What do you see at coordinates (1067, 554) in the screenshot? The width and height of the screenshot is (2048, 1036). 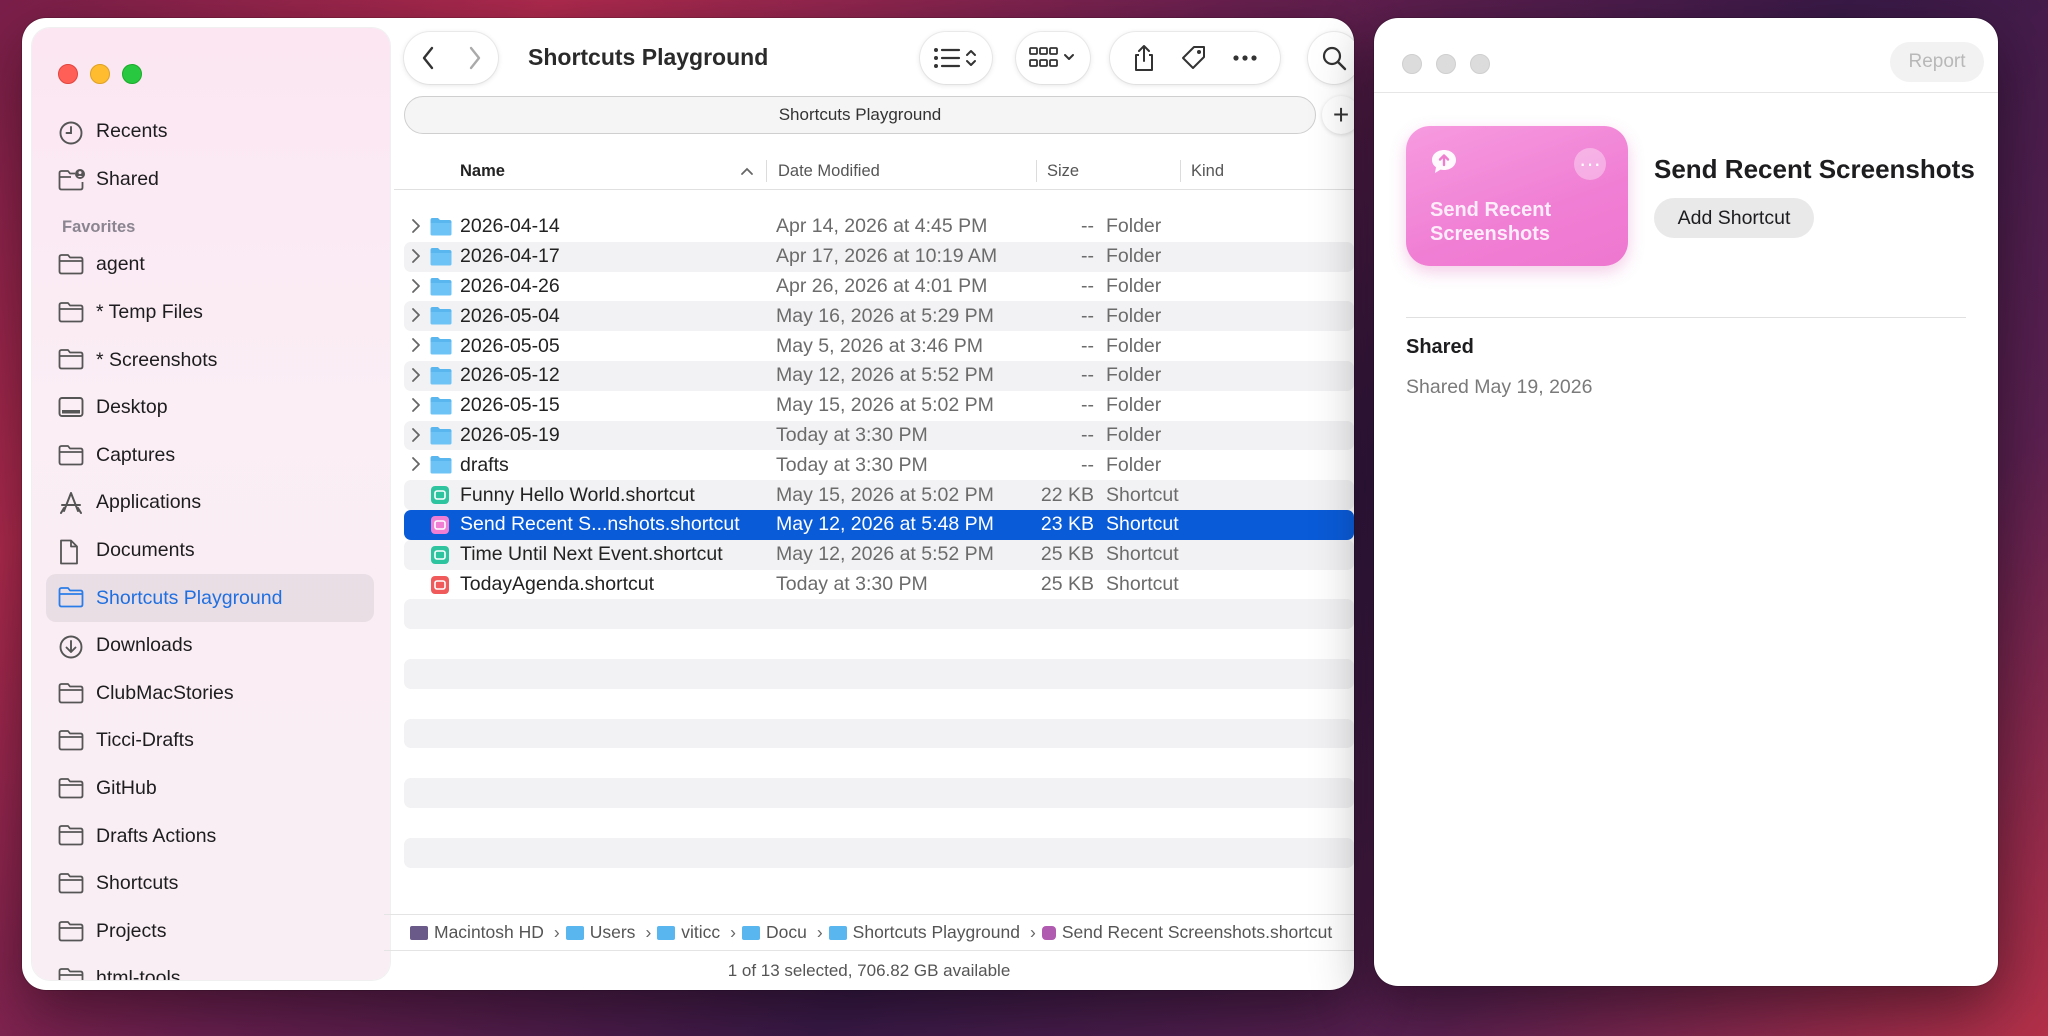 I see `file-size: 25 KB` at bounding box center [1067, 554].